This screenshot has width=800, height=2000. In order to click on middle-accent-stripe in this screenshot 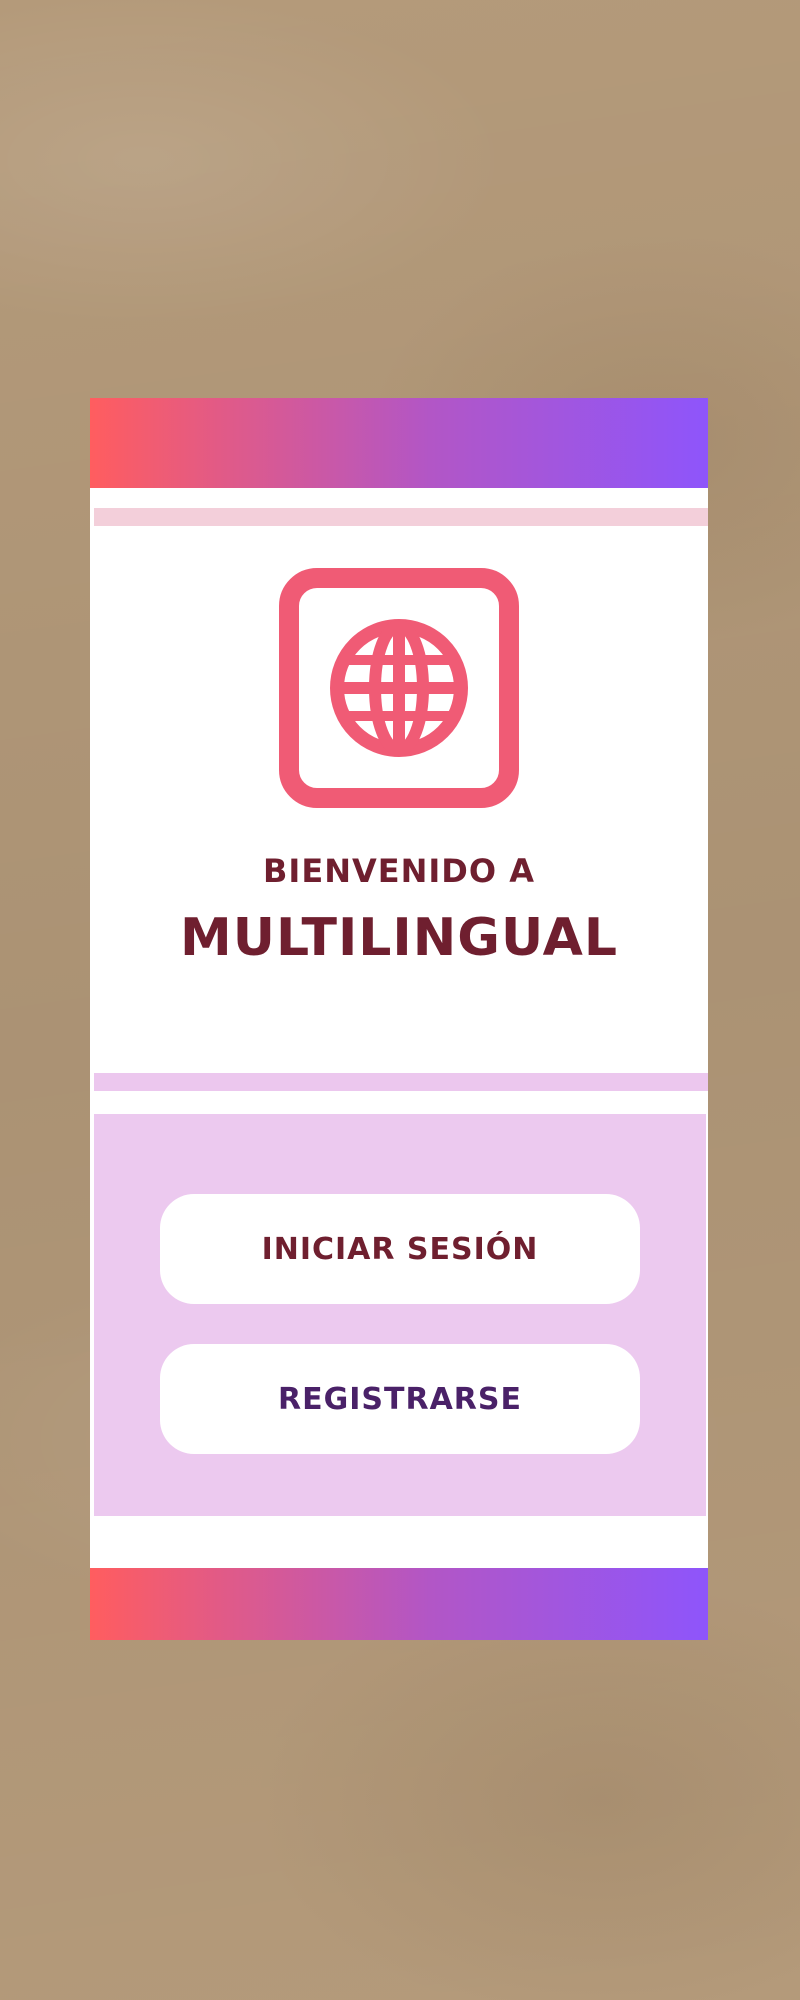, I will do `click(401, 1082)`.